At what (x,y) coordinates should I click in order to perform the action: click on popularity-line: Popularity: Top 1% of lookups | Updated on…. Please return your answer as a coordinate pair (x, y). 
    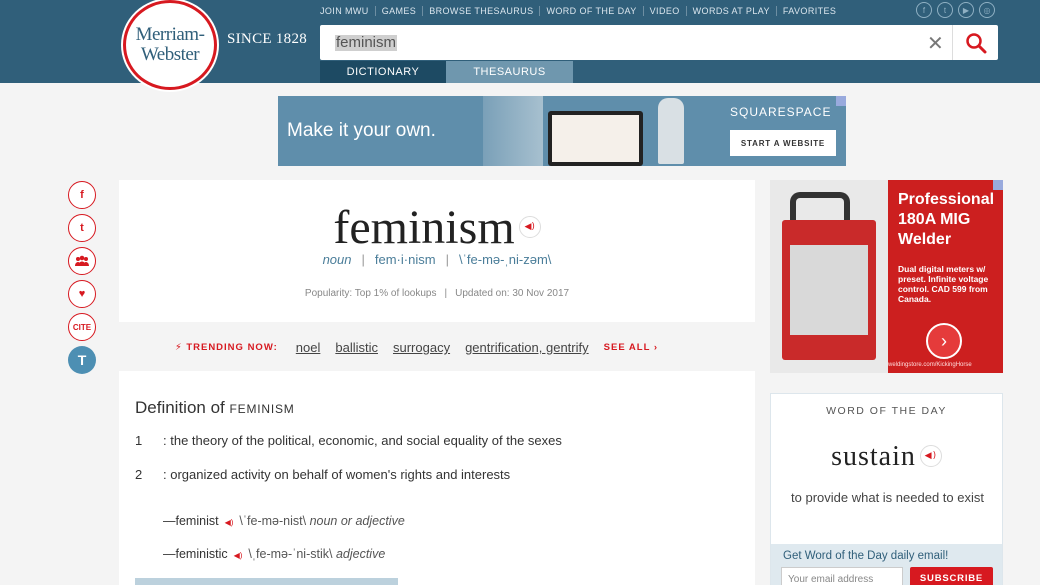
    Looking at the image, I should click on (437, 293).